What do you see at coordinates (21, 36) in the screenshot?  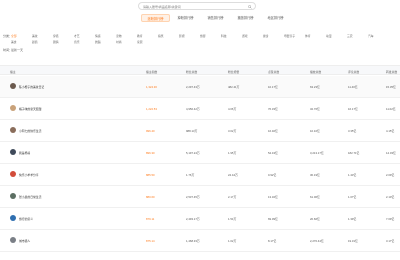 I see `category-option: 全部` at bounding box center [21, 36].